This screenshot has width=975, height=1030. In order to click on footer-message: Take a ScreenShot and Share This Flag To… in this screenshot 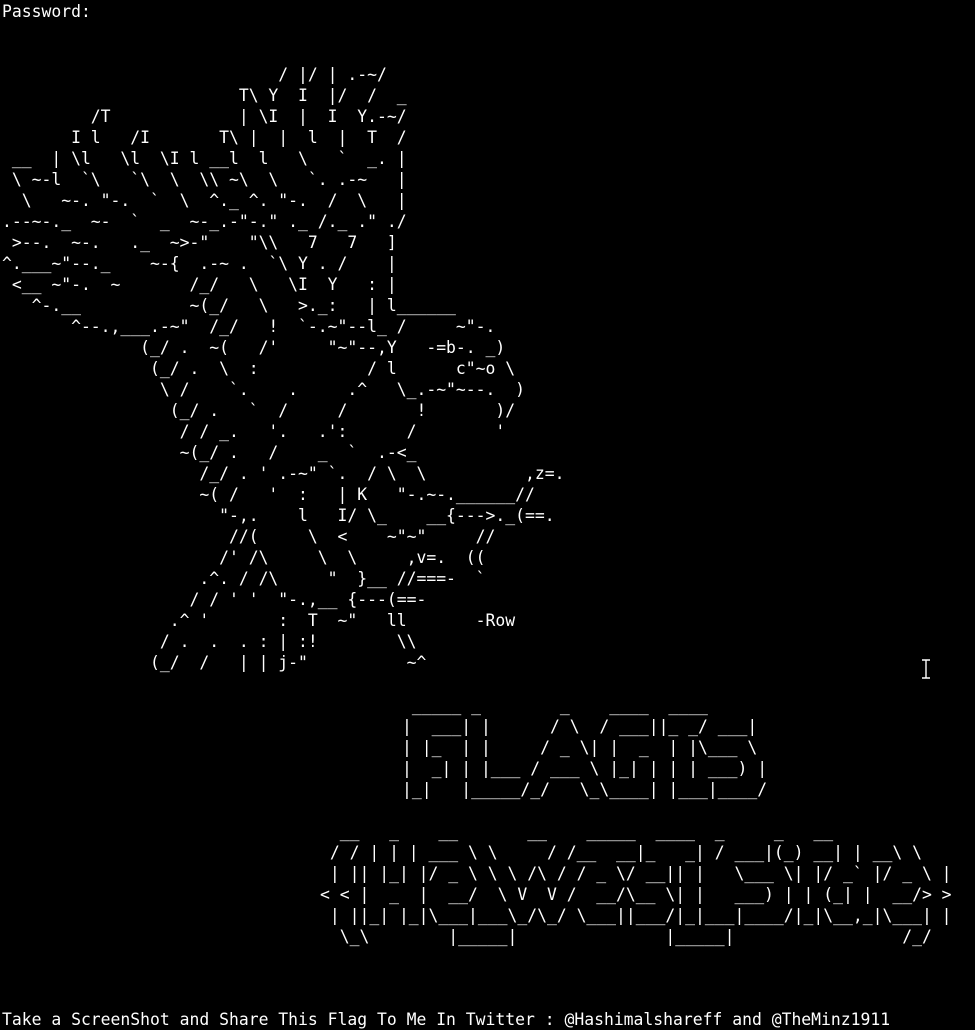, I will do `click(446, 1019)`.